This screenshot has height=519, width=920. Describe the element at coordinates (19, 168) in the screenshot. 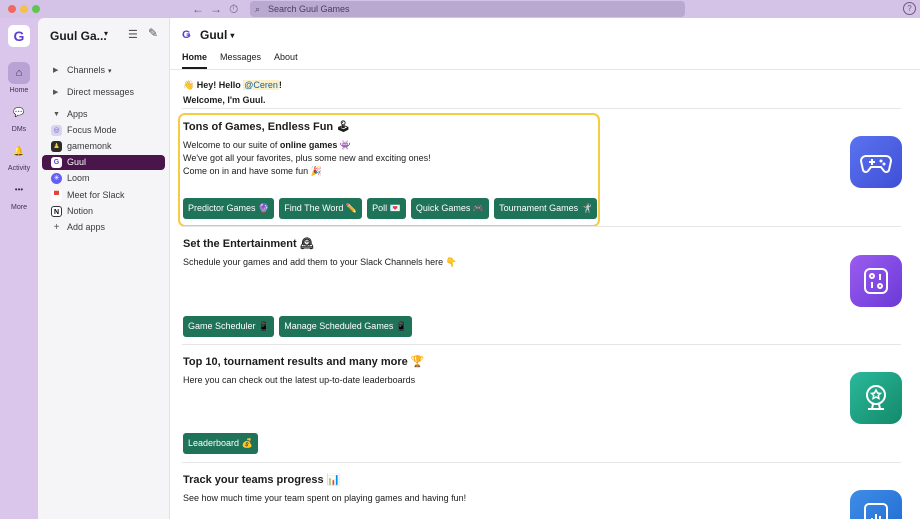

I see `rail-label-activity: Activity` at that location.